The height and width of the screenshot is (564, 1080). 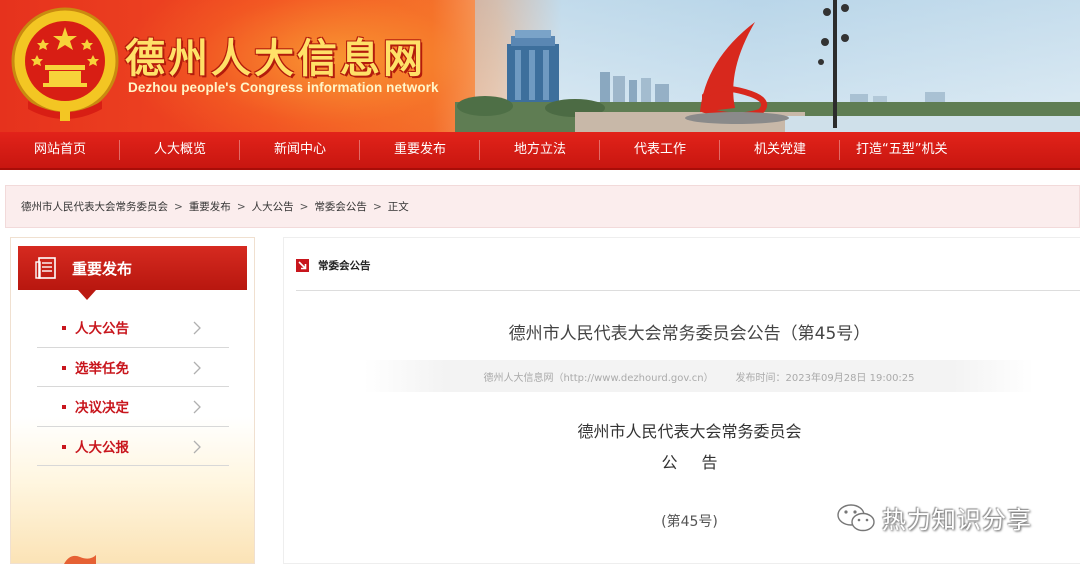 I want to click on sidebar-item-label: 人大公告, so click(x=102, y=329).